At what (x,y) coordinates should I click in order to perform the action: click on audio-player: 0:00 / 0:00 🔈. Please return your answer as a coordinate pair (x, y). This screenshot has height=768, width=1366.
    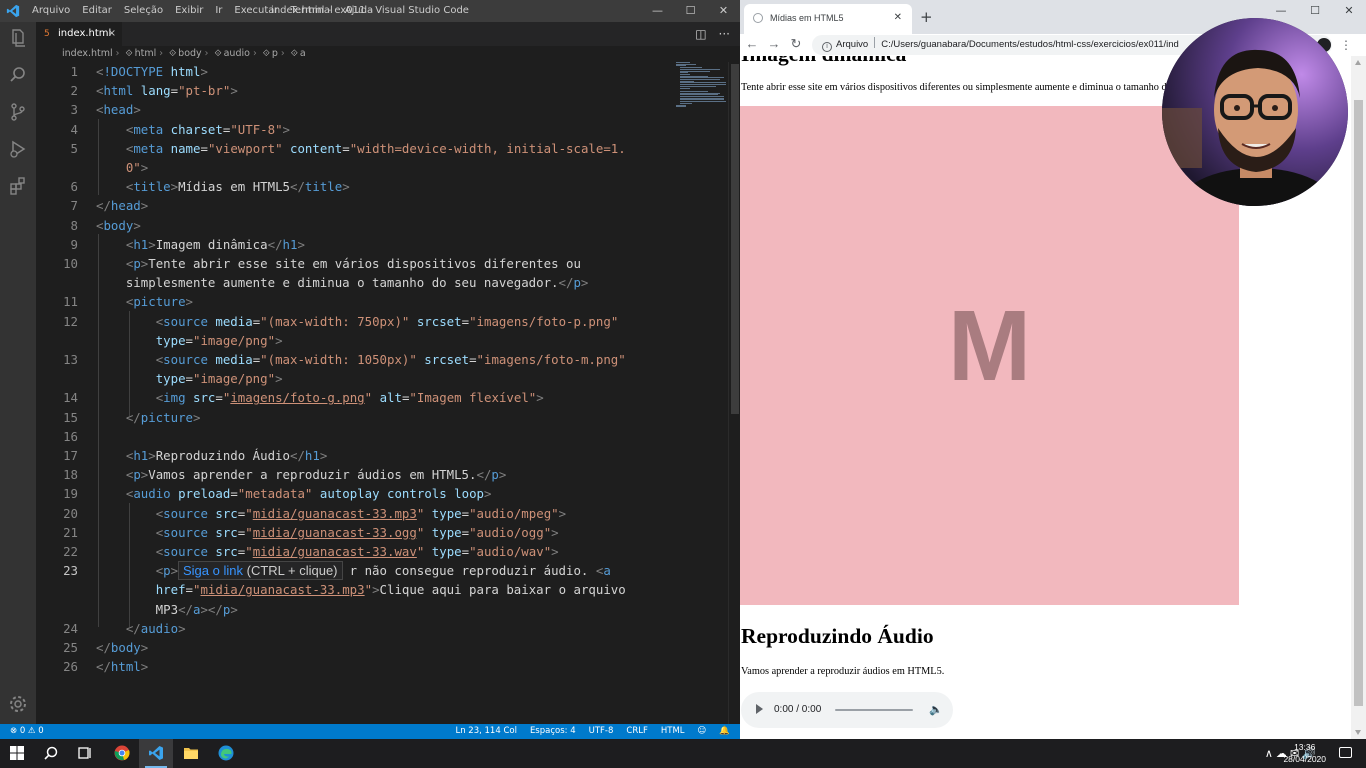
    Looking at the image, I should click on (847, 710).